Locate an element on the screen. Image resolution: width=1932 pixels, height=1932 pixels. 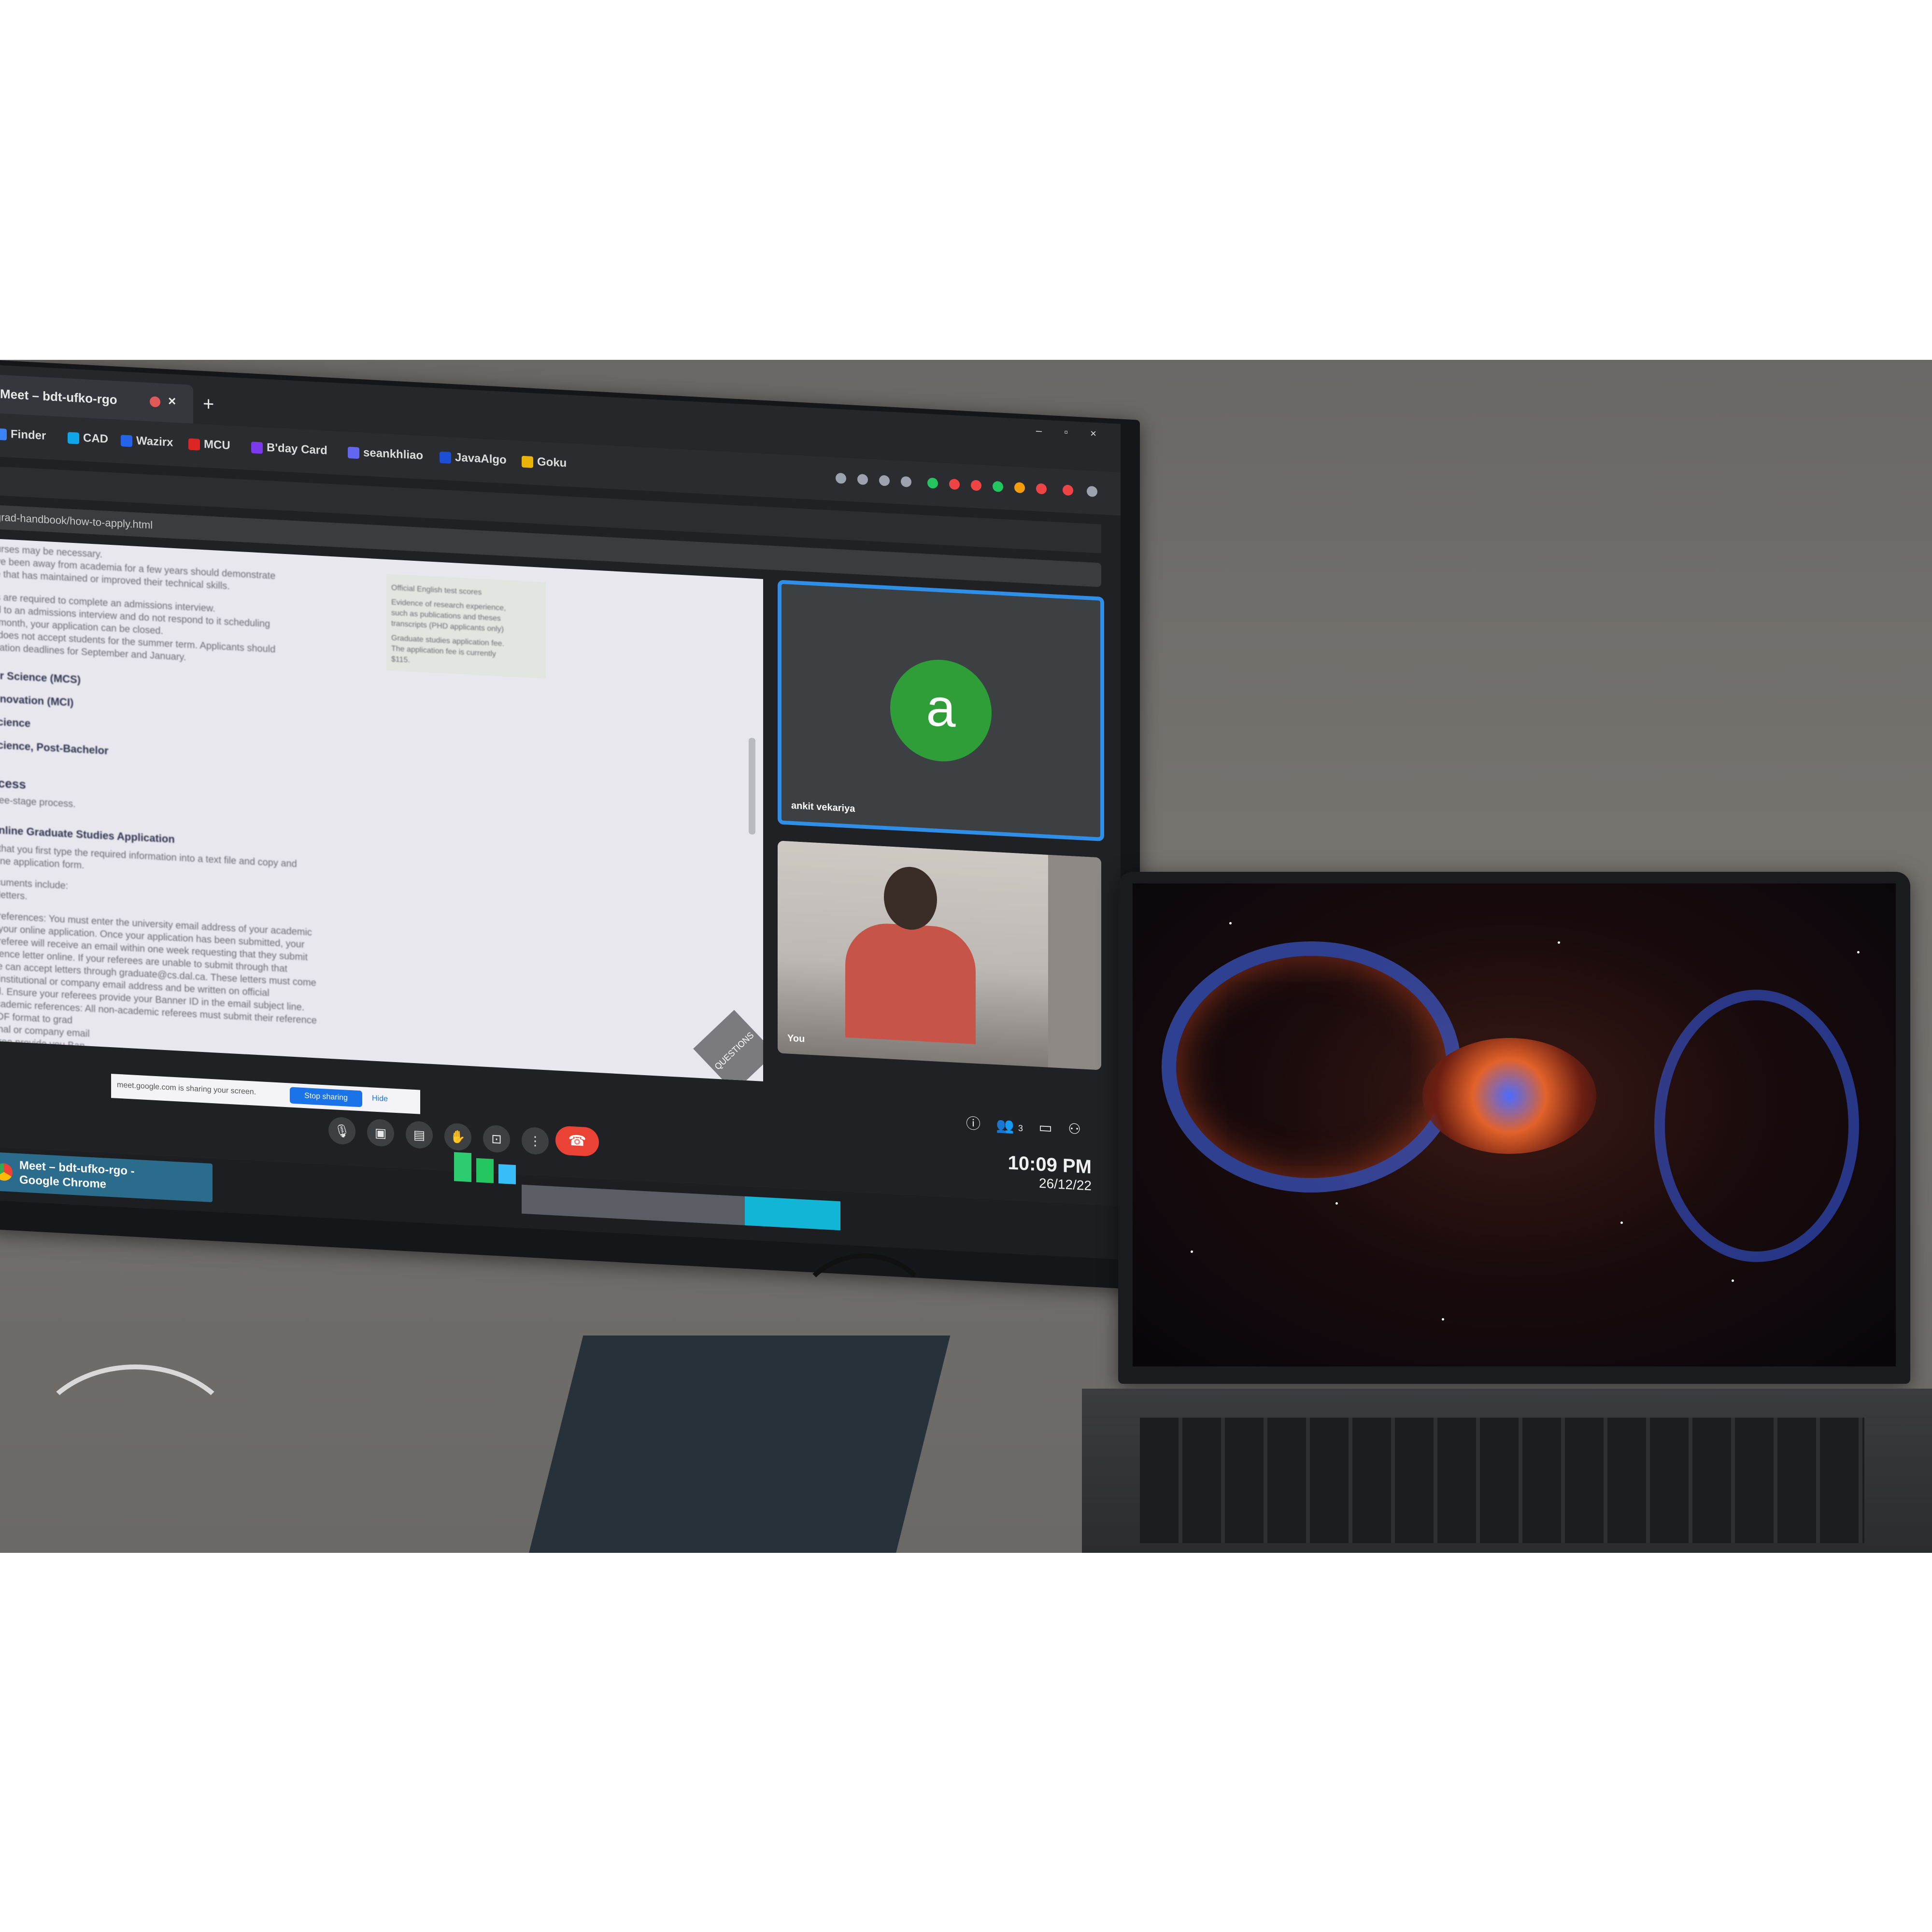
participant-tile-ankit: a ankit vekariya is located at coordinates (941, 710).